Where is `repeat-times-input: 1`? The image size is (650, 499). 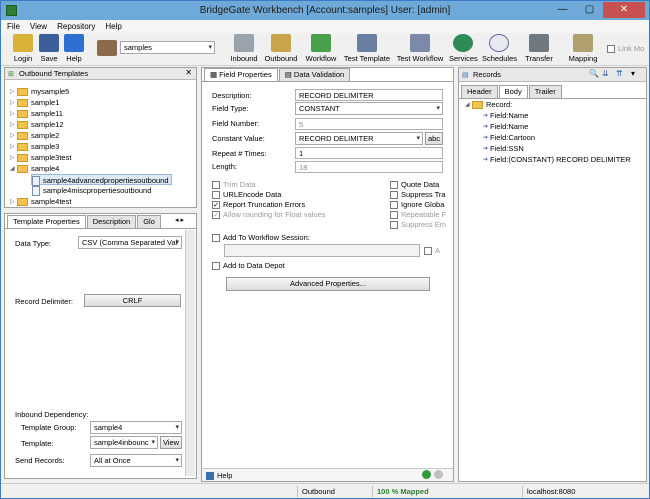
repeat-times-input: 1 is located at coordinates (369, 153).